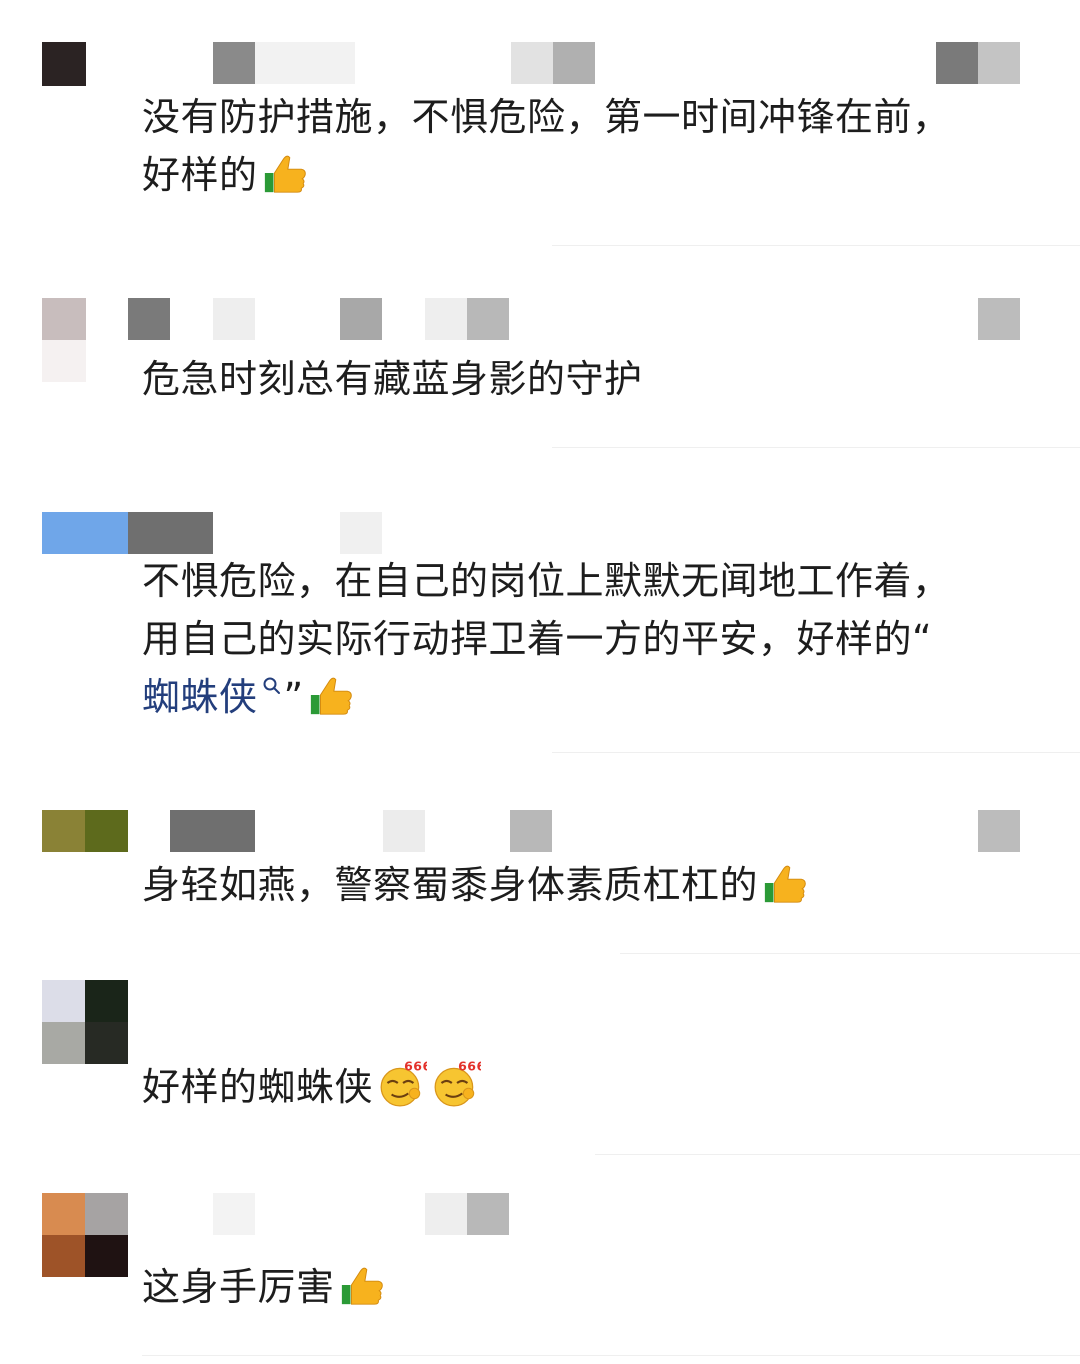 This screenshot has width=1080, height=1364. Describe the element at coordinates (577, 1287) in the screenshot. I see `comment-text: 这身手厉害` at that location.